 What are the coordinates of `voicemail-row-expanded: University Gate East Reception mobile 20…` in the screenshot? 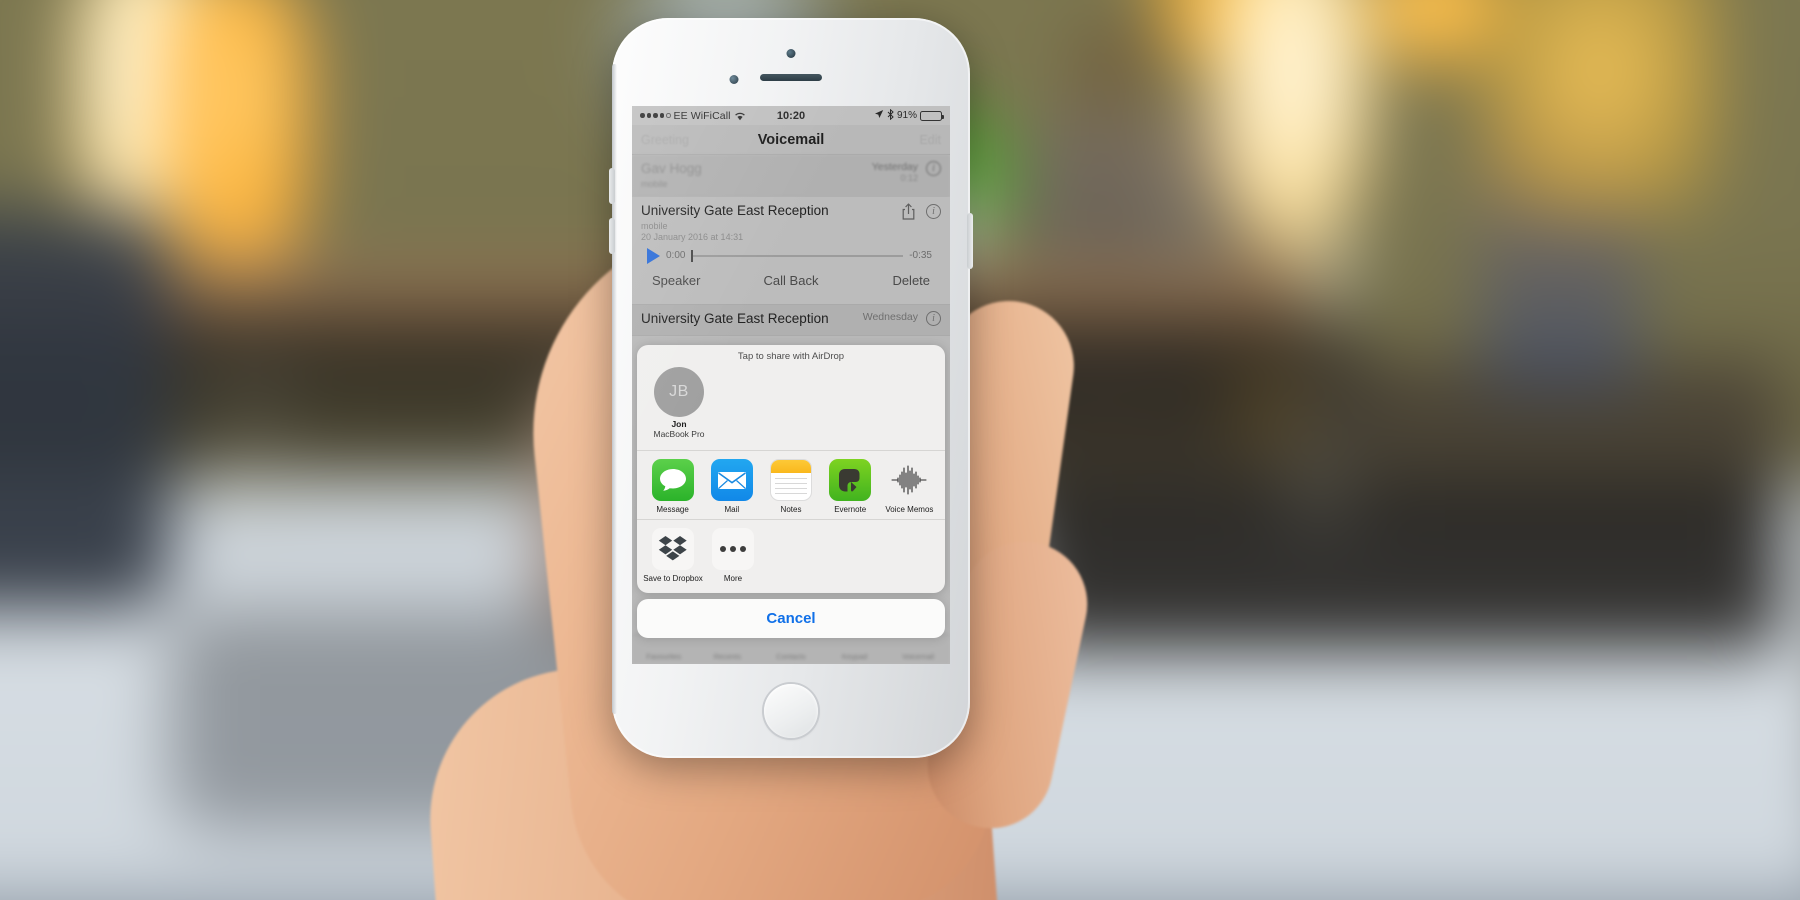 It's located at (791, 250).